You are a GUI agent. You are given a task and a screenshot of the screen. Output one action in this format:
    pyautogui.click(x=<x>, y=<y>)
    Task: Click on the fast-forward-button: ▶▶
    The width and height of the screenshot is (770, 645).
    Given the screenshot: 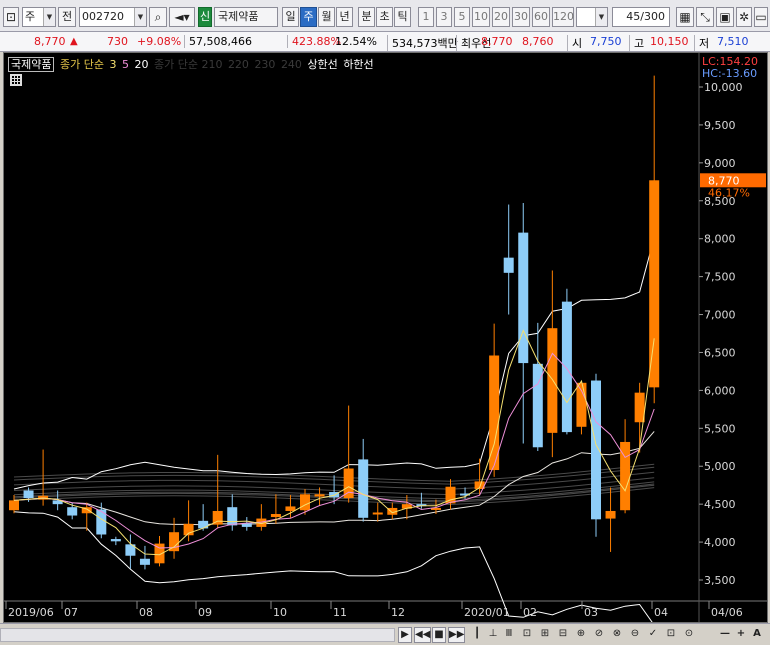 What is the action you would take?
    pyautogui.click(x=457, y=635)
    